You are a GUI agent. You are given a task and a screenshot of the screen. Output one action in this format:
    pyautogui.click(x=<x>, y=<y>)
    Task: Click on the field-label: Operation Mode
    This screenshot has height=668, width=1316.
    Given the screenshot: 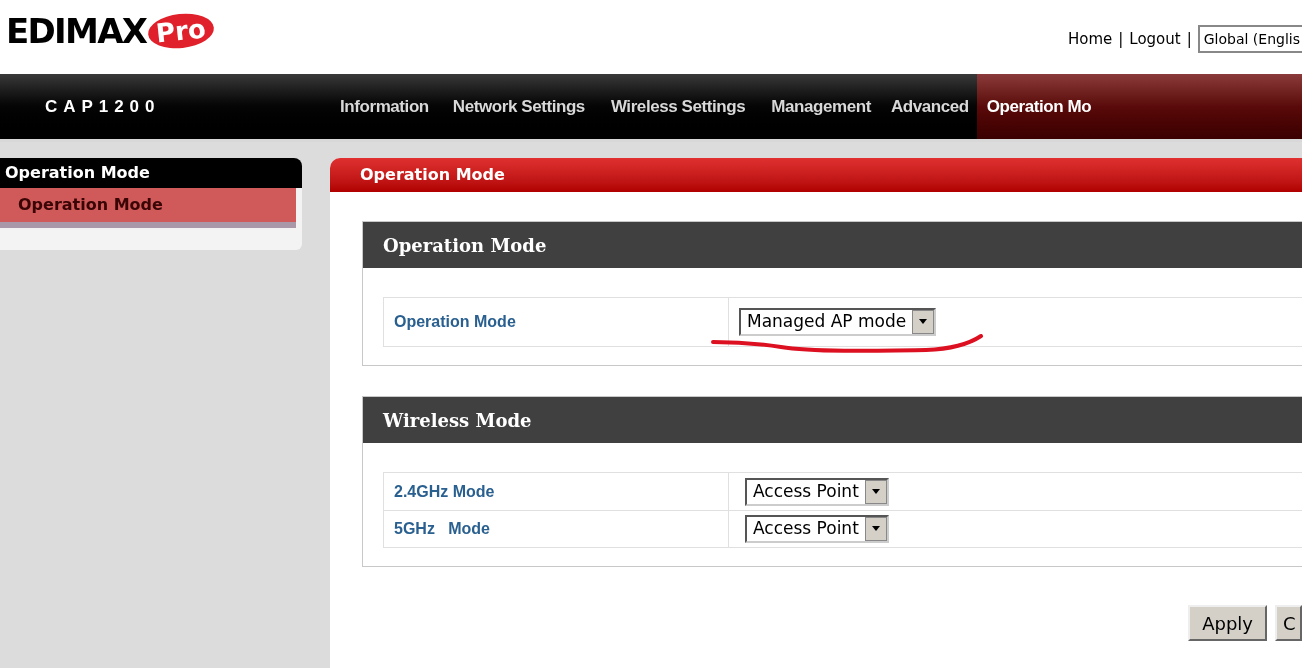 What is the action you would take?
    pyautogui.click(x=455, y=322)
    